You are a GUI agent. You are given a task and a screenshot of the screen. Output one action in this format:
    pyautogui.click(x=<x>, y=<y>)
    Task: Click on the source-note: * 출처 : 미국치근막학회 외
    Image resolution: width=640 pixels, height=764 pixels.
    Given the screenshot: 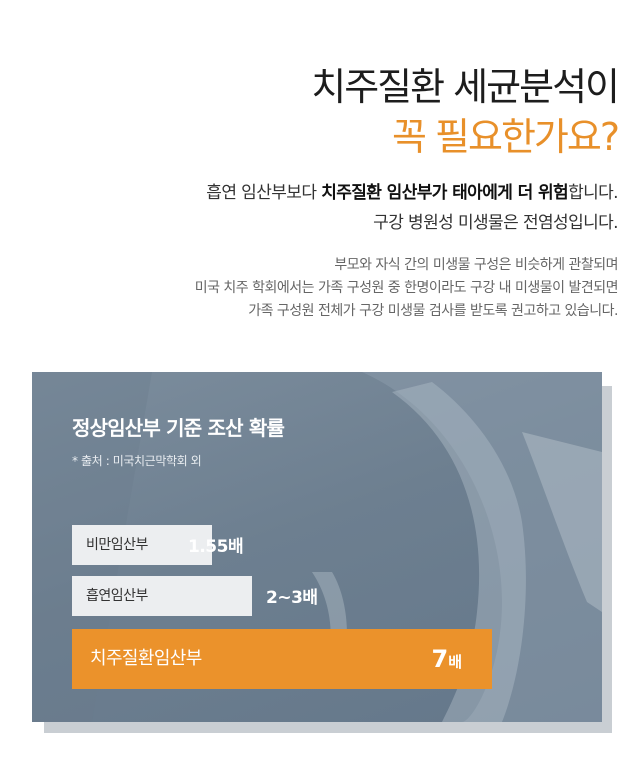 What is the action you would take?
    pyautogui.click(x=137, y=461)
    